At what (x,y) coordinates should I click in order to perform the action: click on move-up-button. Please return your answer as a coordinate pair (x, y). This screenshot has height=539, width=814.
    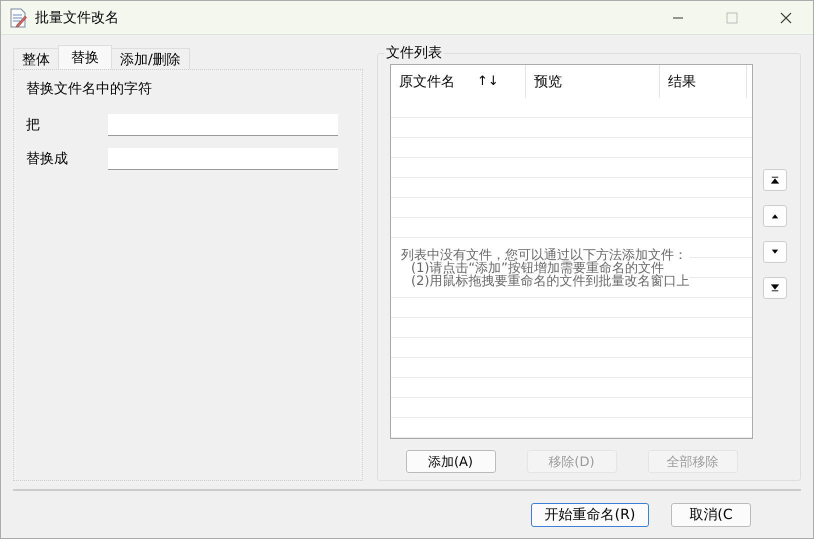
    Looking at the image, I should click on (775, 216).